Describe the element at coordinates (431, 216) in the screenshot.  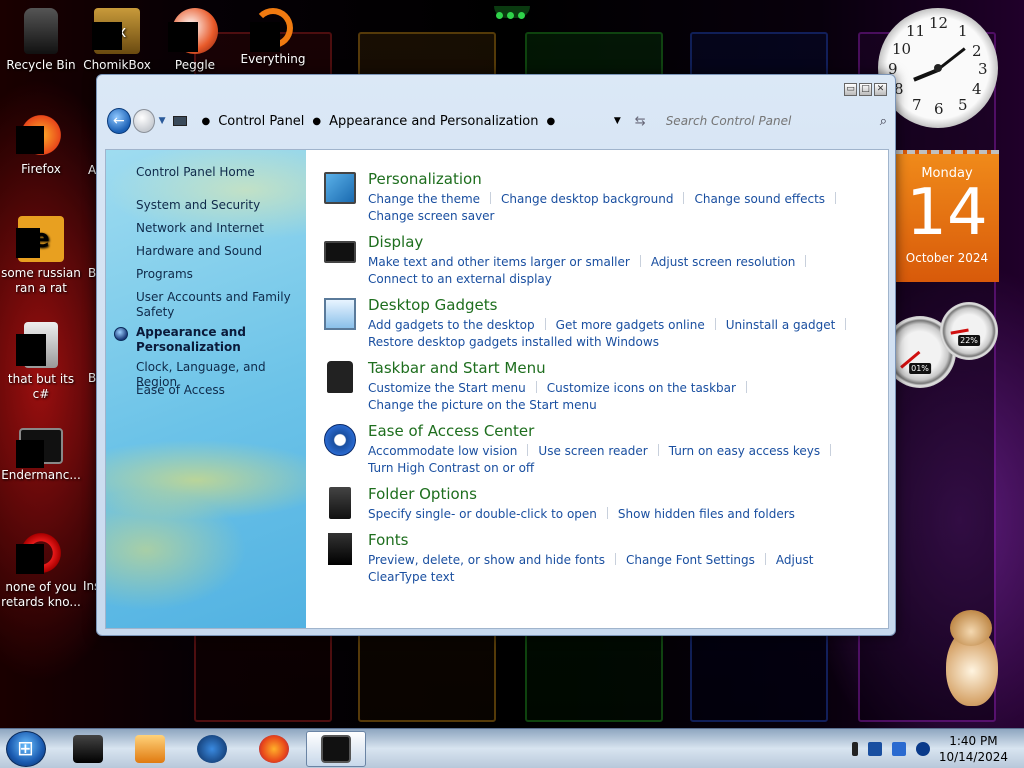
I see `link-screen-saver: Change screen saver` at that location.